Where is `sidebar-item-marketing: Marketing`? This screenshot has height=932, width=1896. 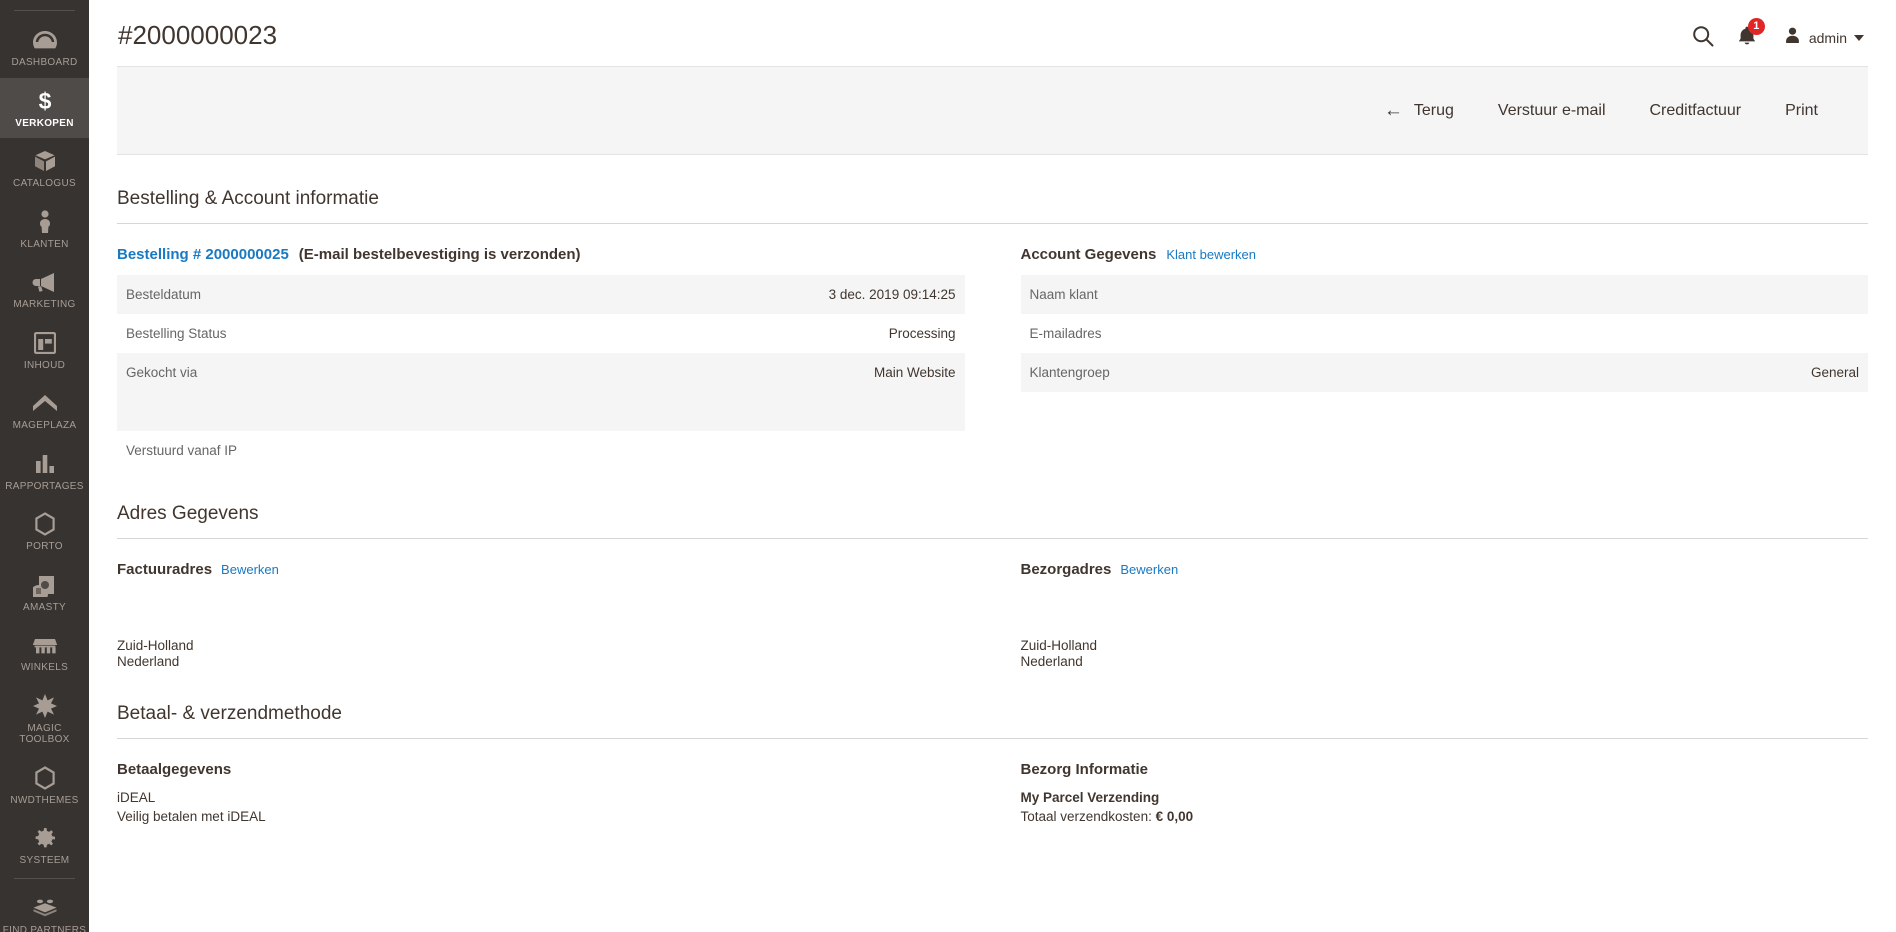 sidebar-item-marketing: Marketing is located at coordinates (44, 289).